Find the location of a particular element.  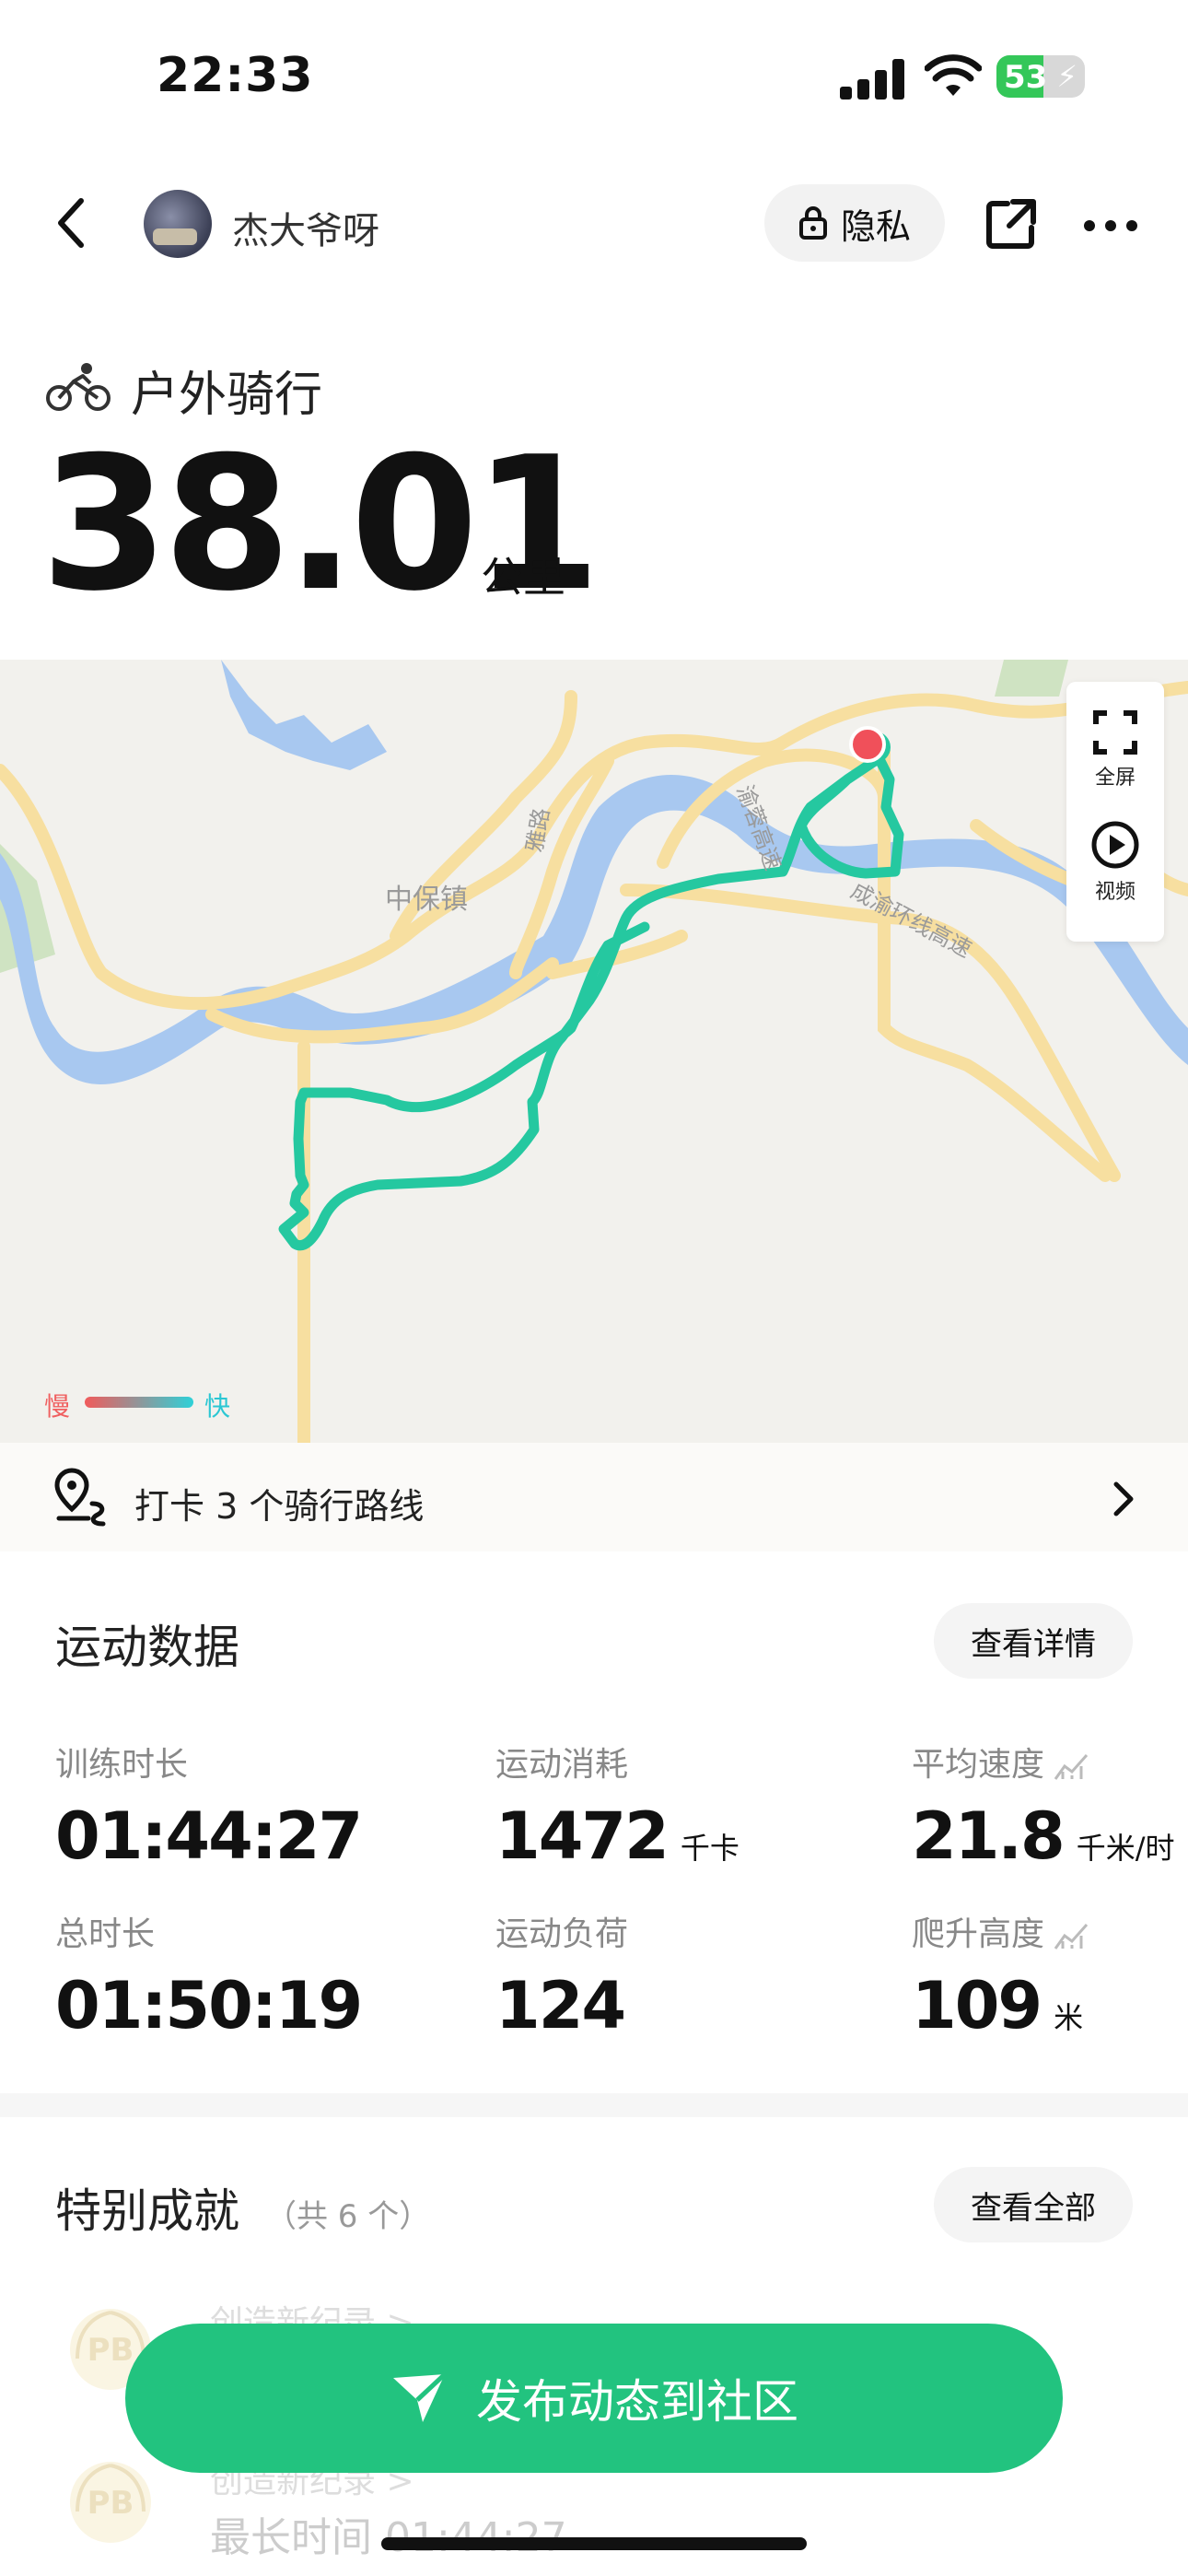

privacy-button: 隐私 is located at coordinates (854, 223).